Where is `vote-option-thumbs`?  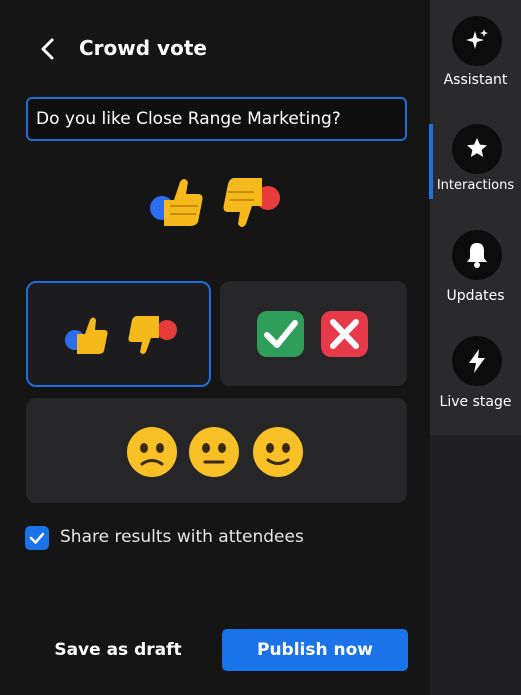 vote-option-thumbs is located at coordinates (118, 334).